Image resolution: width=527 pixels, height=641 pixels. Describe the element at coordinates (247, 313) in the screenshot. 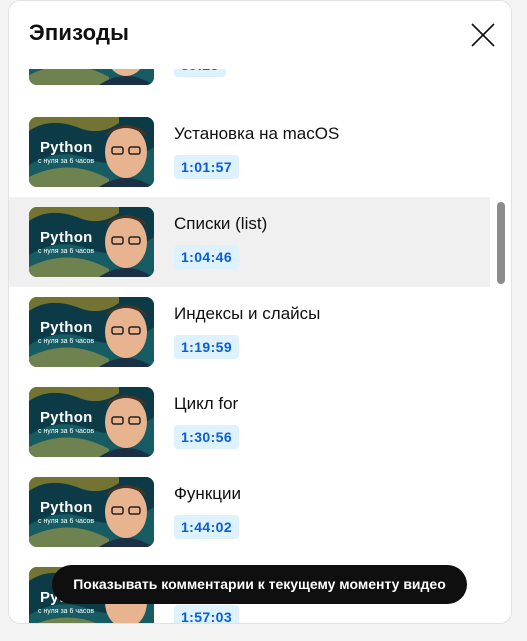

I see `episode-title: Индексы и слайсы` at that location.